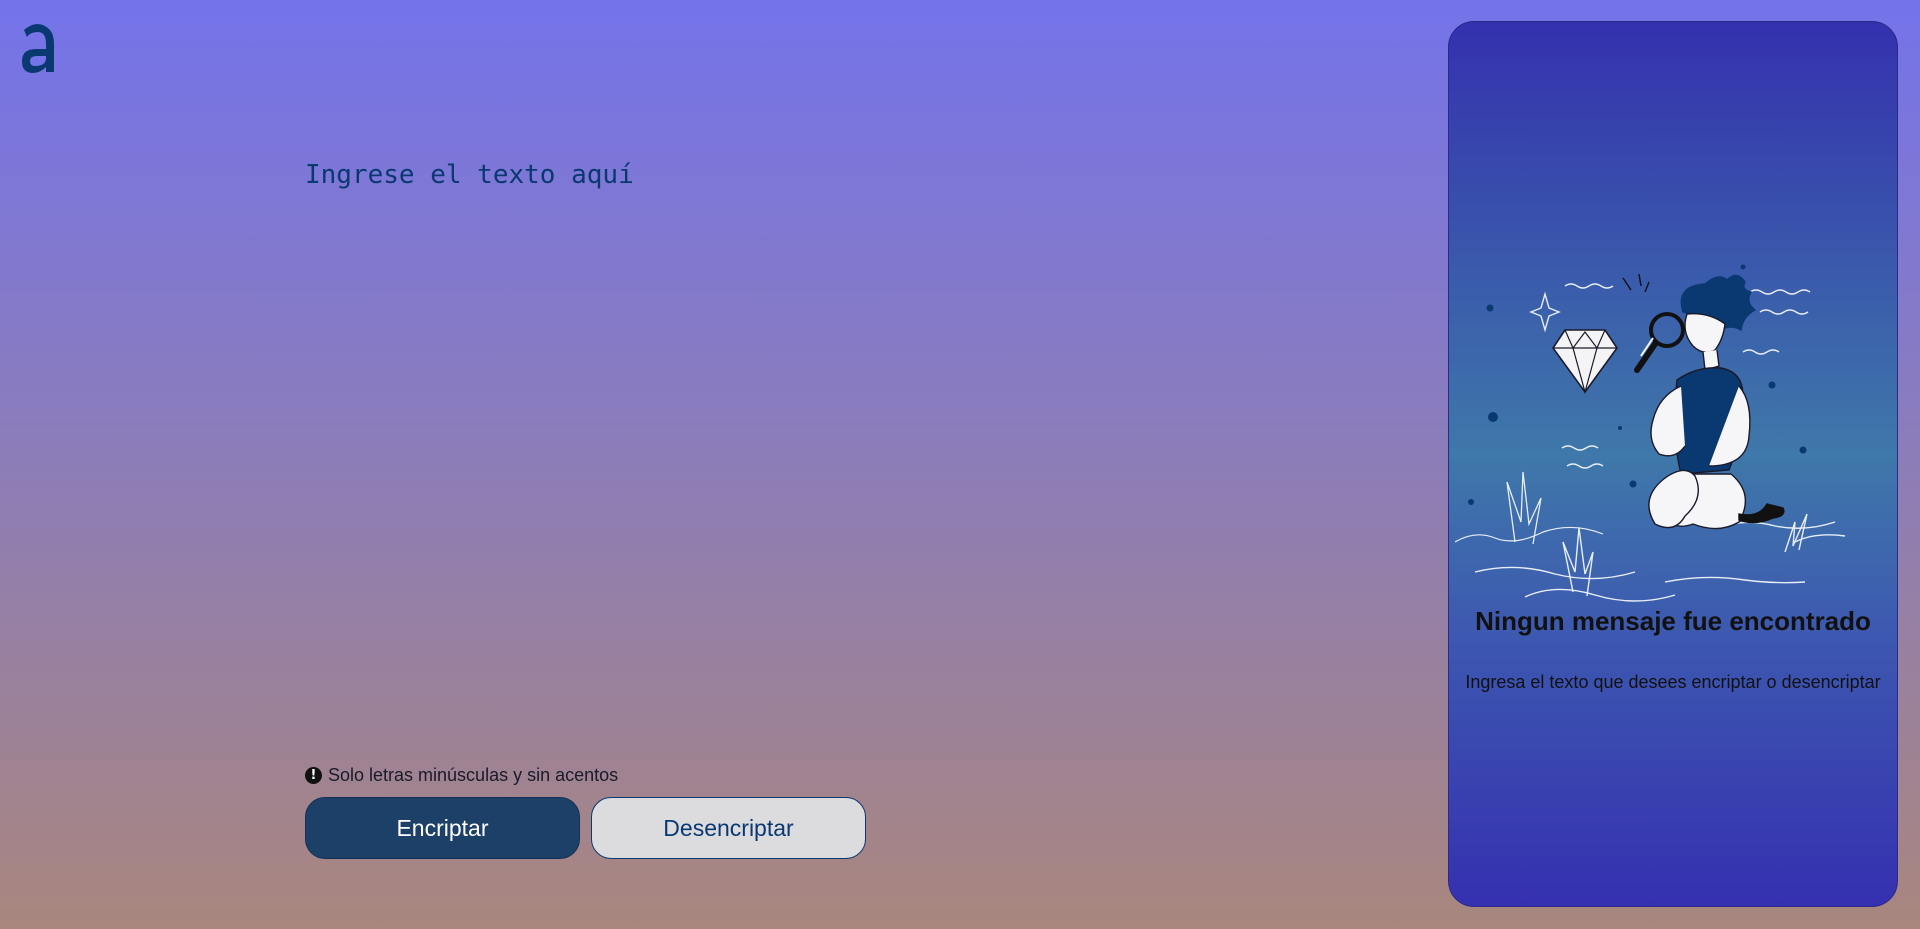  What do you see at coordinates (313, 775) in the screenshot?
I see `exclamation-icon: !` at bounding box center [313, 775].